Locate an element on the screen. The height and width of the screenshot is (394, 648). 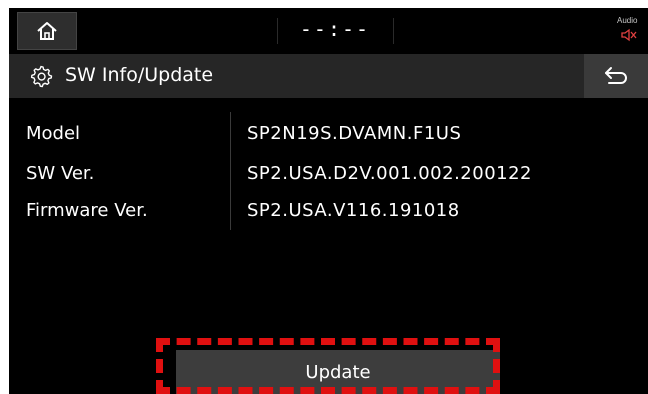
firmware-version-label: Firmware Ver. is located at coordinates (87, 210).